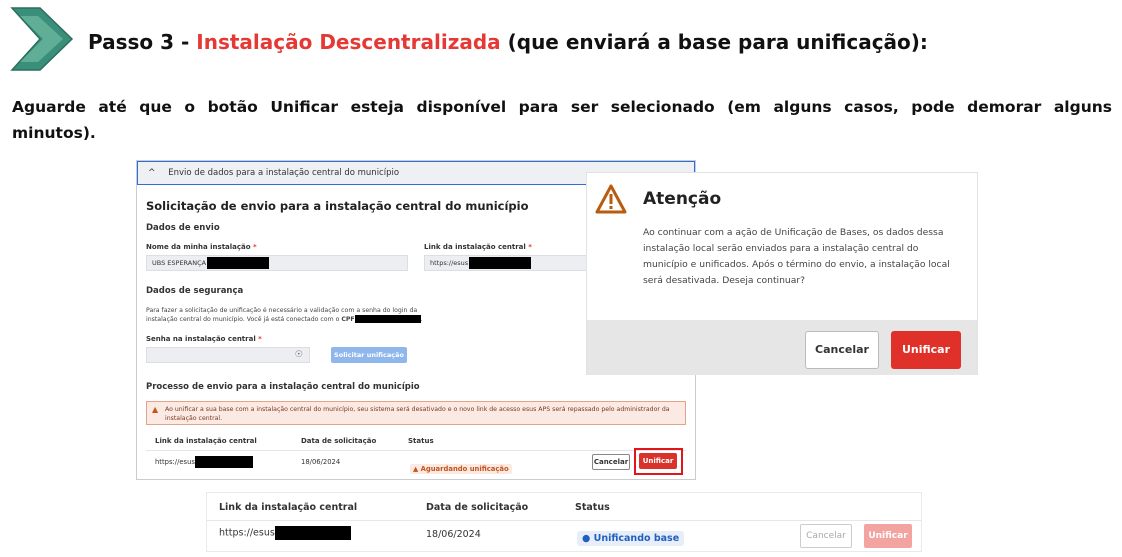 The image size is (1122, 557). I want to click on cancel-button: Cancelar, so click(611, 462).